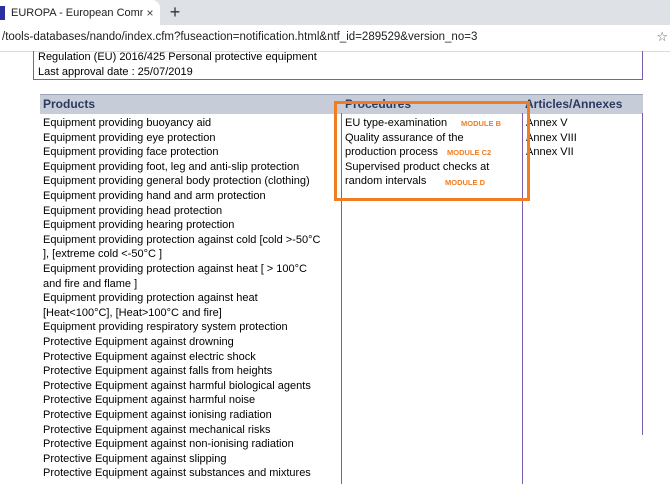  What do you see at coordinates (131, 152) in the screenshot?
I see `product-row: Equipment providing face protection` at bounding box center [131, 152].